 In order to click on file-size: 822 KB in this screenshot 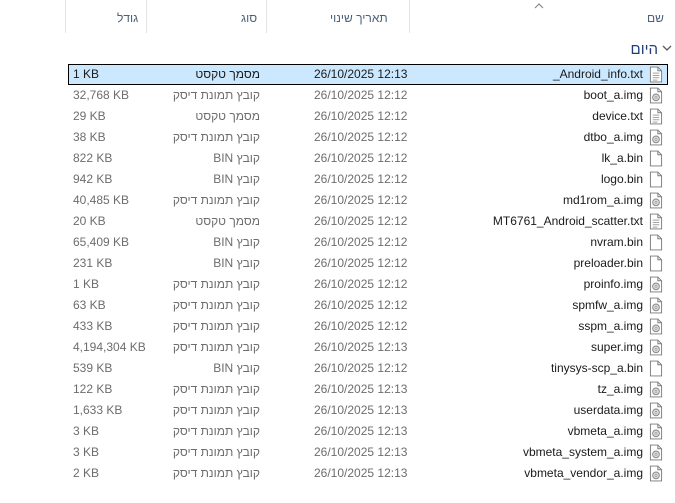, I will do `click(93, 158)`.